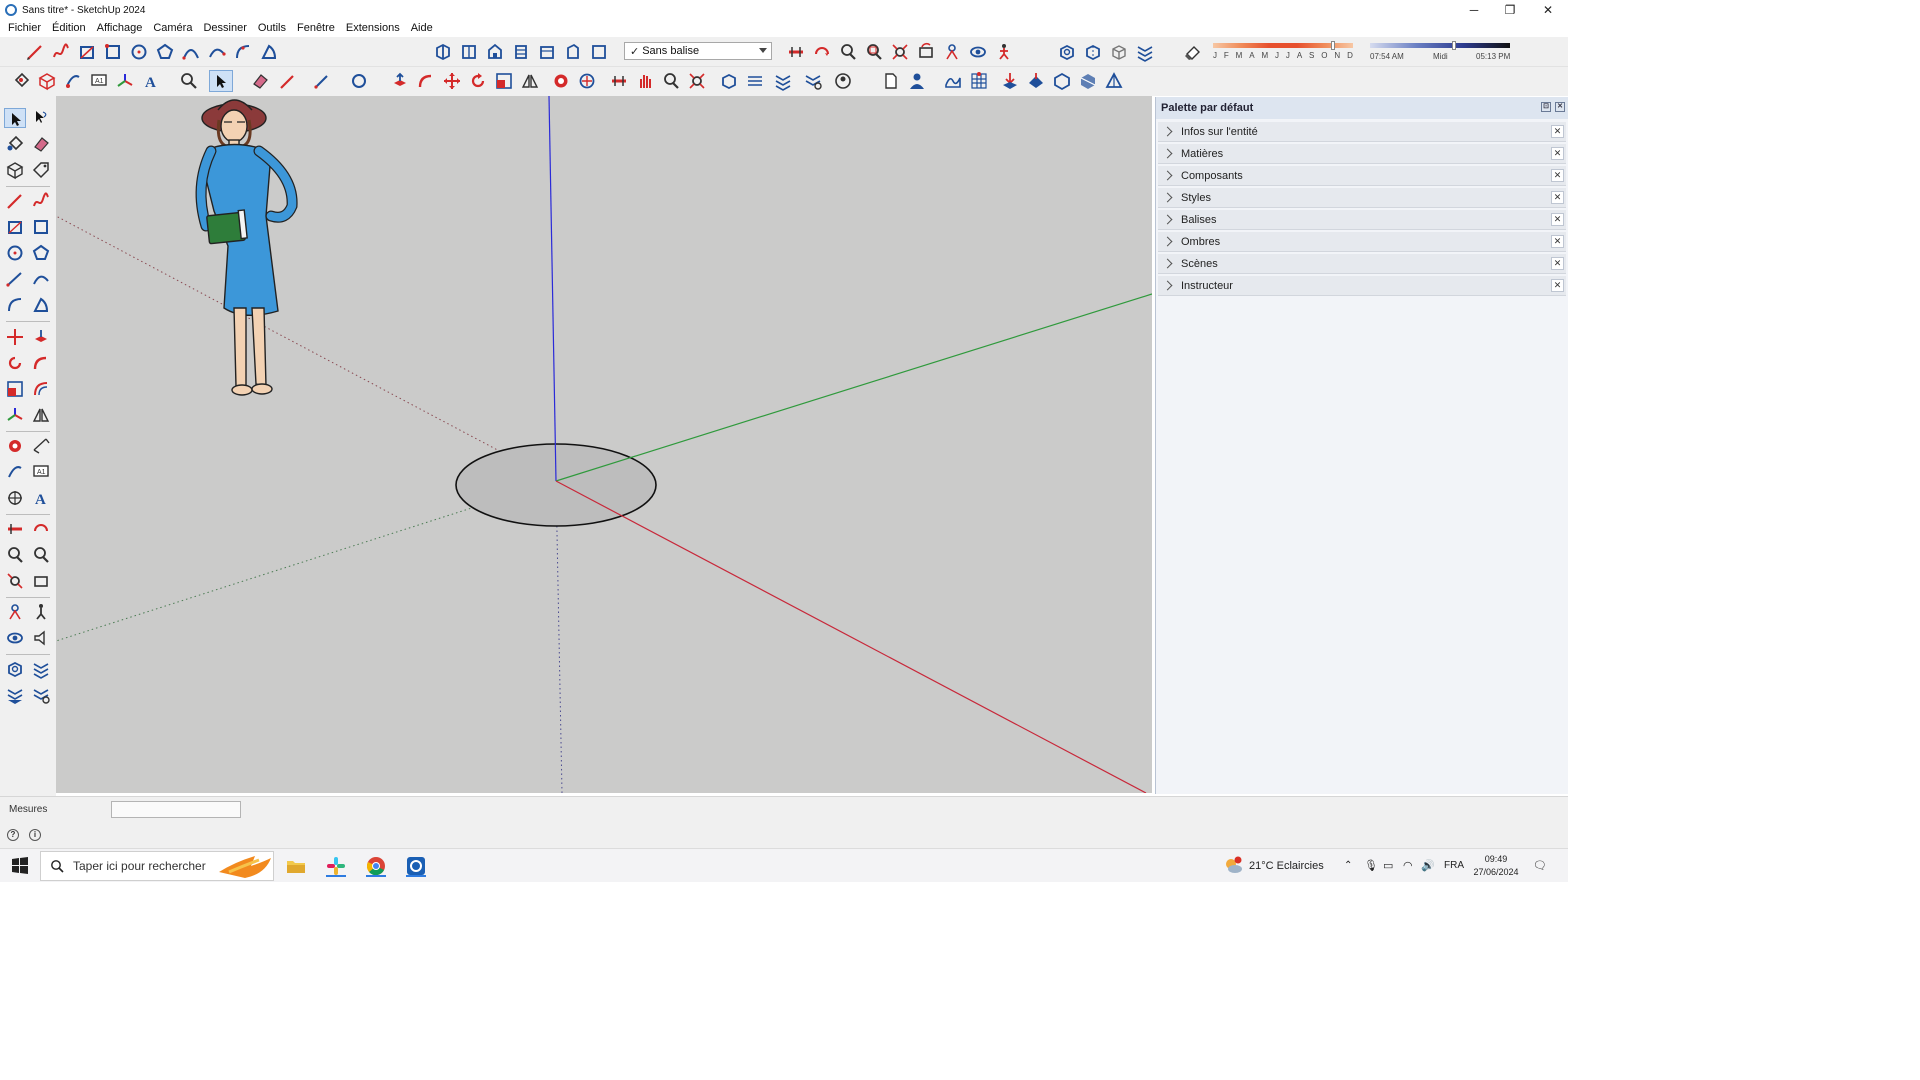  What do you see at coordinates (1362, 132) in the screenshot?
I see `tray-panel-entity-info: Infos sur l'entité ✕` at bounding box center [1362, 132].